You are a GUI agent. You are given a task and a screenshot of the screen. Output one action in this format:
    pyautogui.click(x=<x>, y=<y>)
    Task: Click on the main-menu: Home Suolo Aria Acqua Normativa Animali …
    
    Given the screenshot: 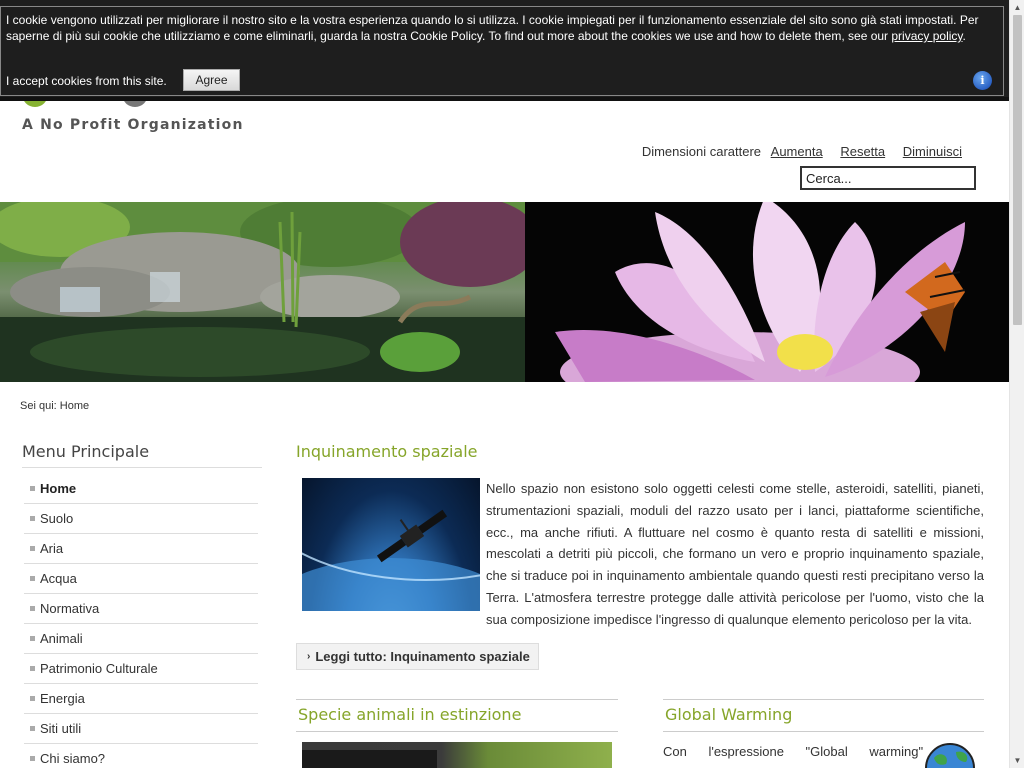 What is the action you would take?
    pyautogui.click(x=141, y=621)
    